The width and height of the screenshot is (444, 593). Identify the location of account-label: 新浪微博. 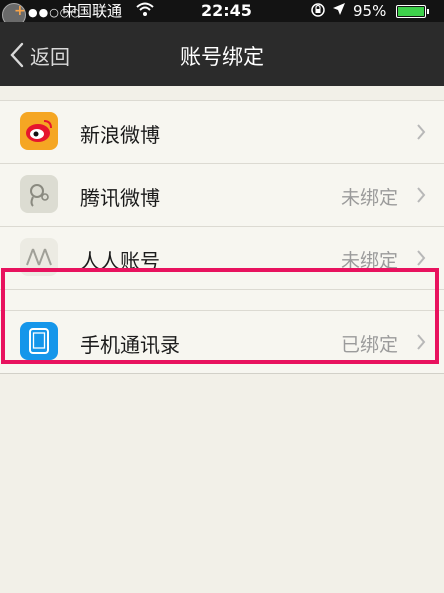
(120, 135).